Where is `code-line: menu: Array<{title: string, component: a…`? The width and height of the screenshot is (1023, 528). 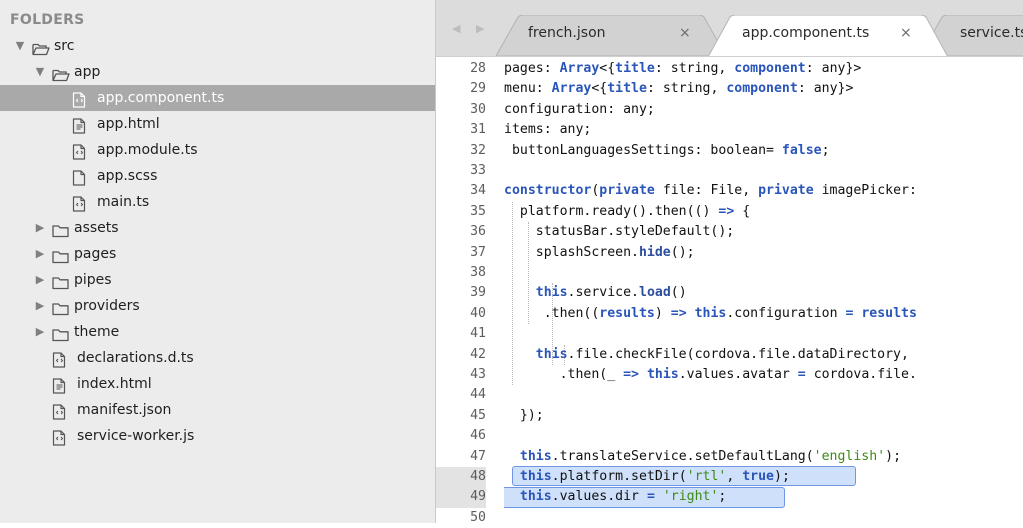 code-line: menu: Array<{title: string, component: a… is located at coordinates (678, 89).